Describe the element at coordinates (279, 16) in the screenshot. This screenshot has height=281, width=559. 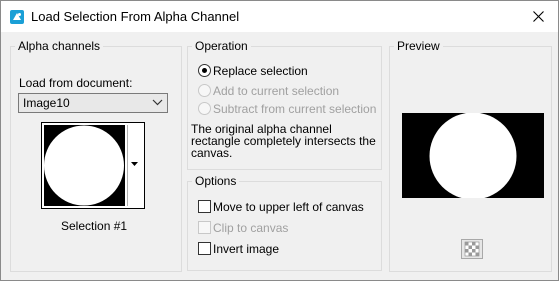
I see `title-bar: Load Selection From Alpha Channel` at that location.